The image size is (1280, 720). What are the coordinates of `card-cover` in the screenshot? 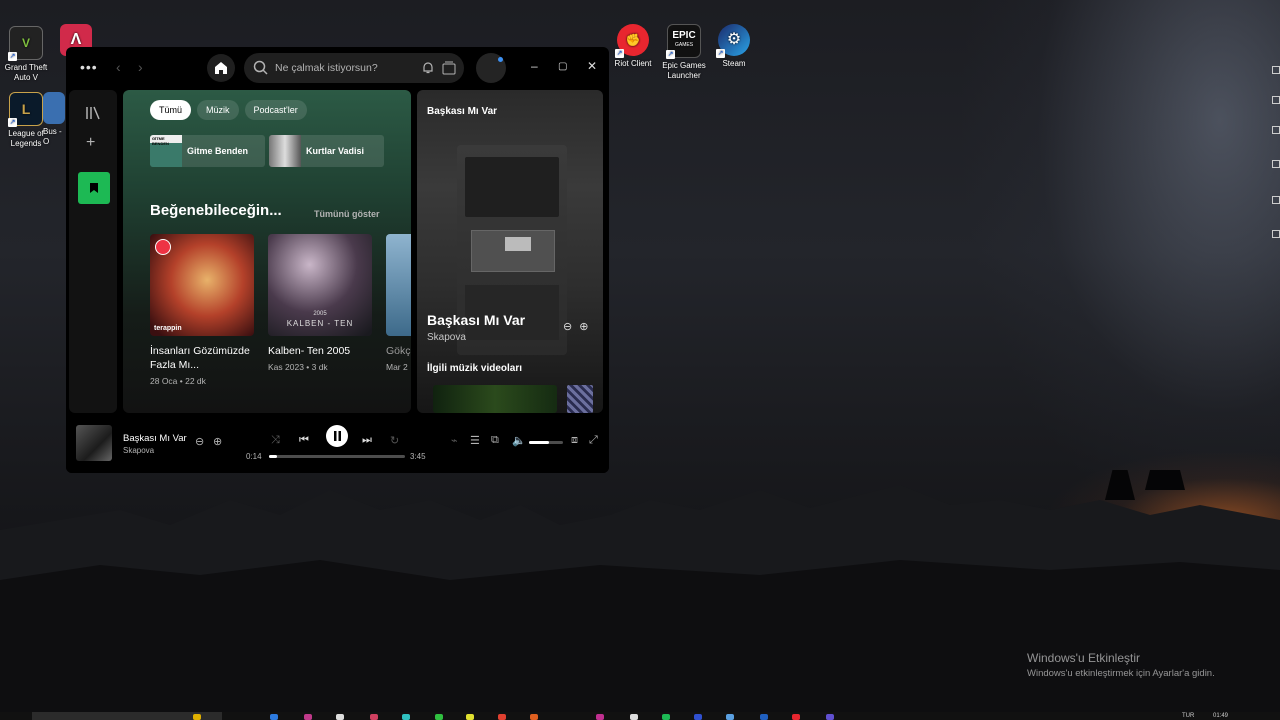 It's located at (398, 285).